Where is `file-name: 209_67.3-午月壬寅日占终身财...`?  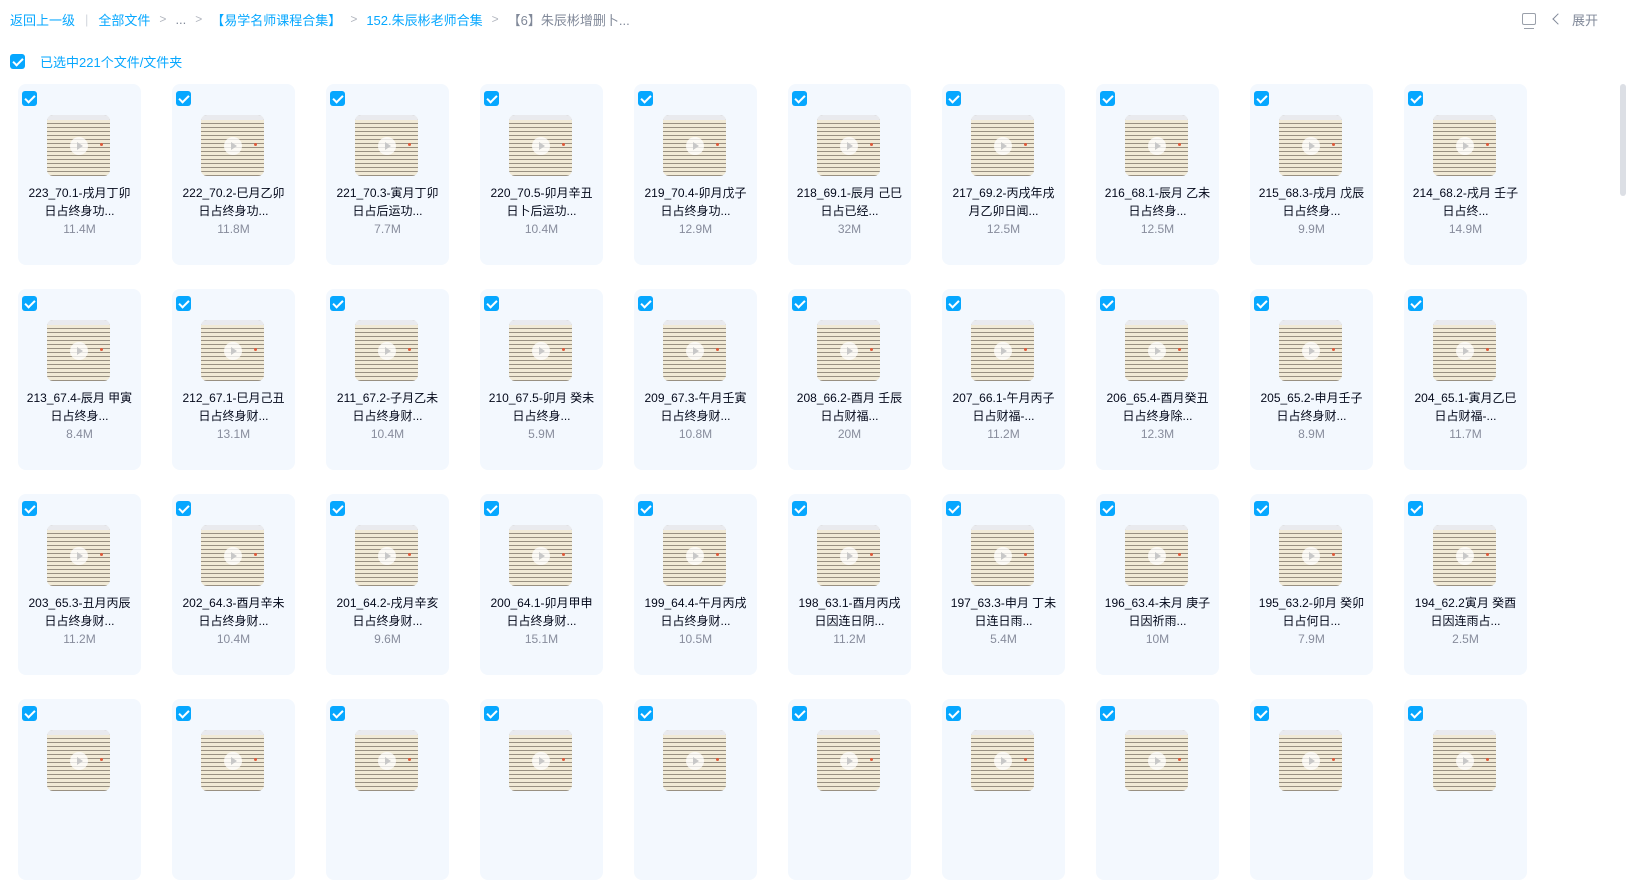
file-name: 209_67.3-午月壬寅日占终身财... is located at coordinates (695, 407).